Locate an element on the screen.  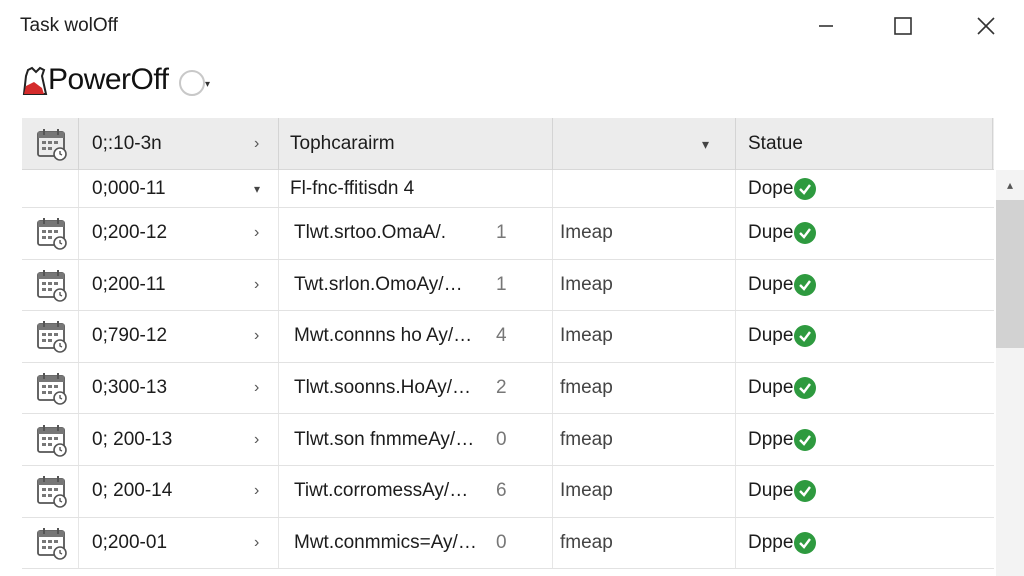
row-date: 0;300-13 is located at coordinates (130, 388).